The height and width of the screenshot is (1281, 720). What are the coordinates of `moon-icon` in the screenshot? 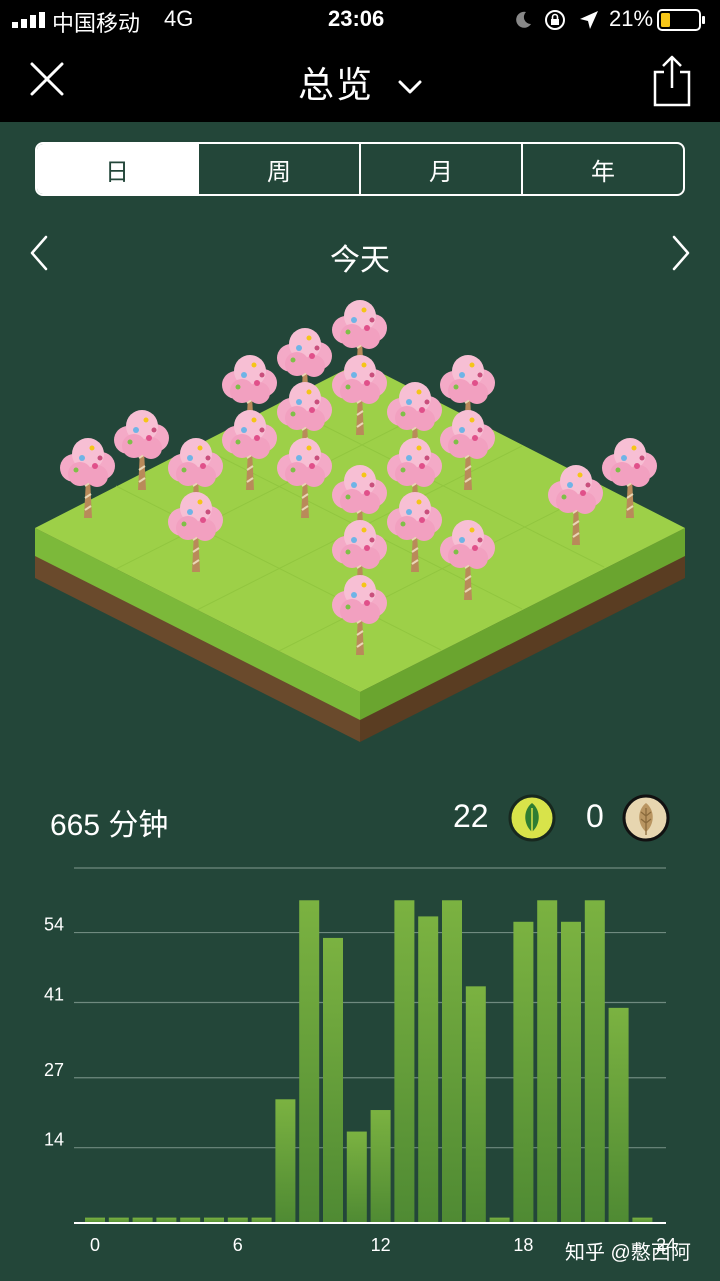 It's located at (523, 19).